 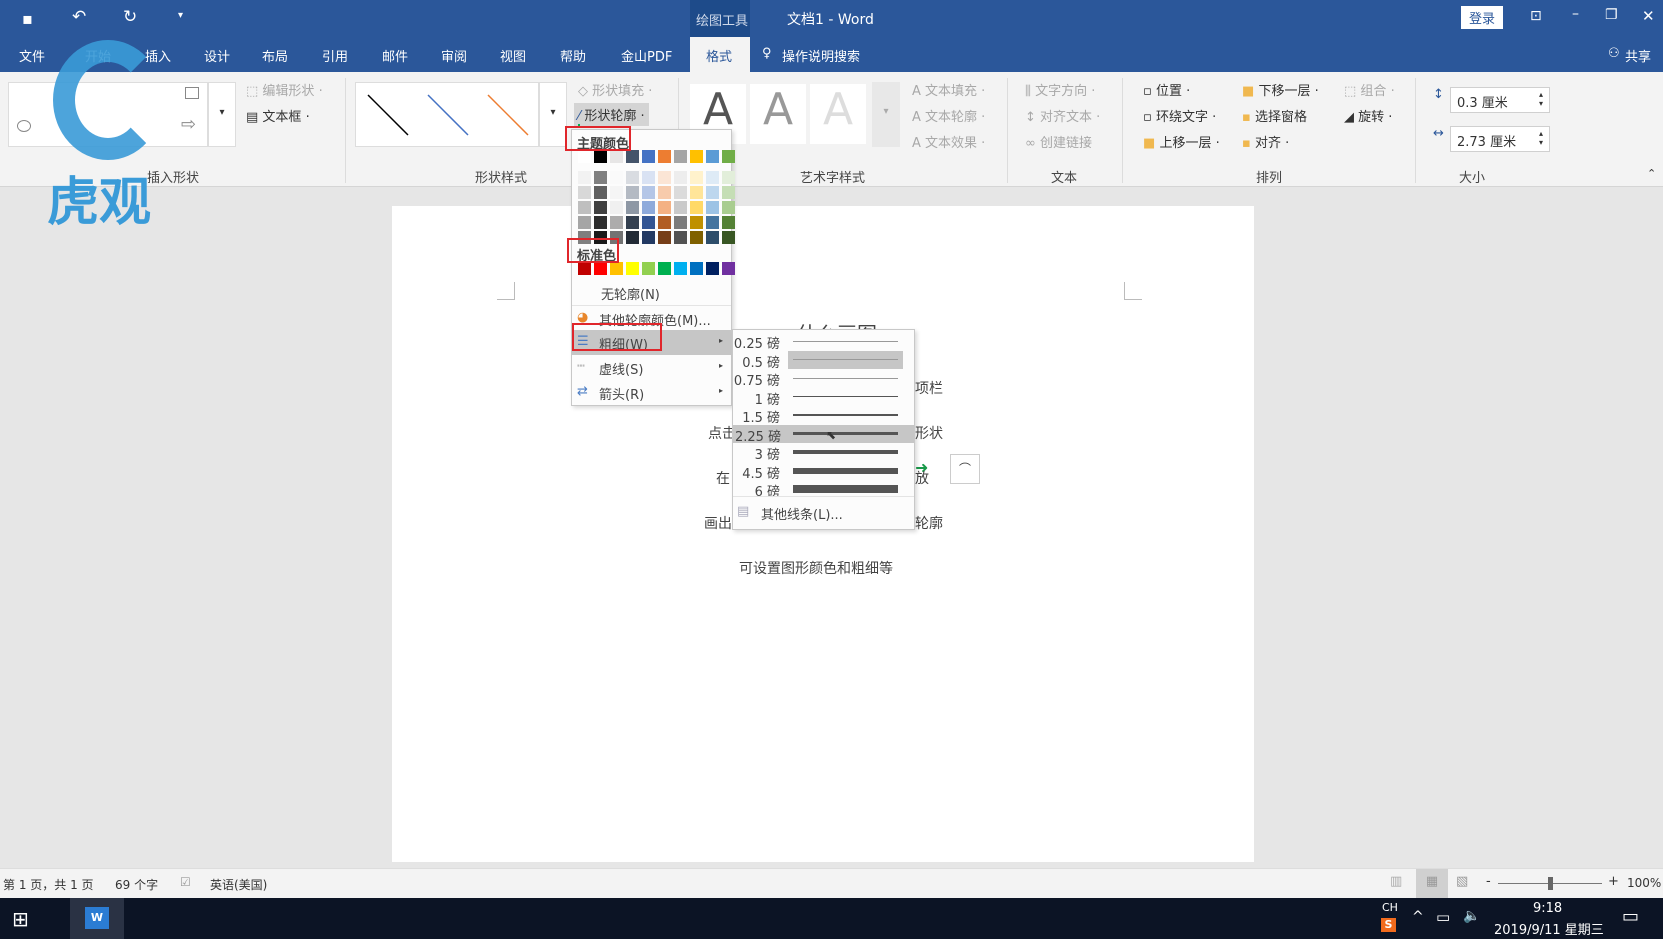 What do you see at coordinates (651, 367) in the screenshot?
I see `dashes-item: ┅ 虚线(S) ▸` at bounding box center [651, 367].